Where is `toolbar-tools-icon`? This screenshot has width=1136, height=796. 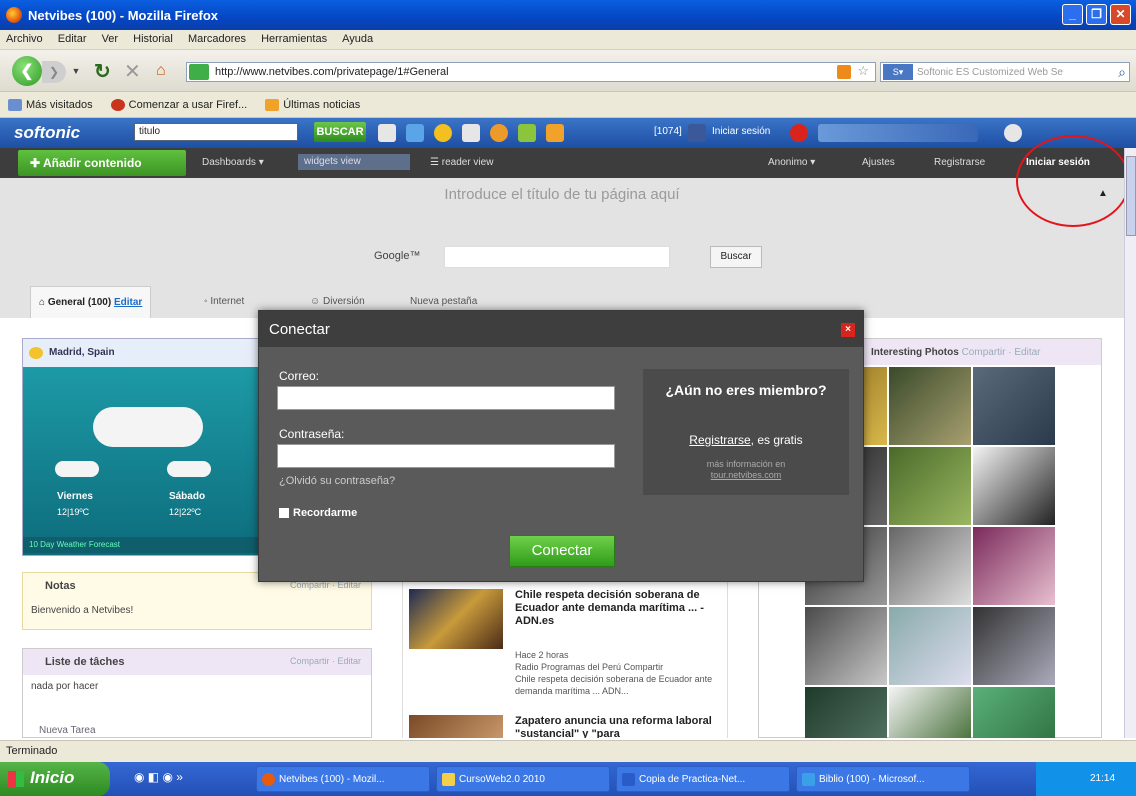
toolbar-tools-icon is located at coordinates (527, 133).